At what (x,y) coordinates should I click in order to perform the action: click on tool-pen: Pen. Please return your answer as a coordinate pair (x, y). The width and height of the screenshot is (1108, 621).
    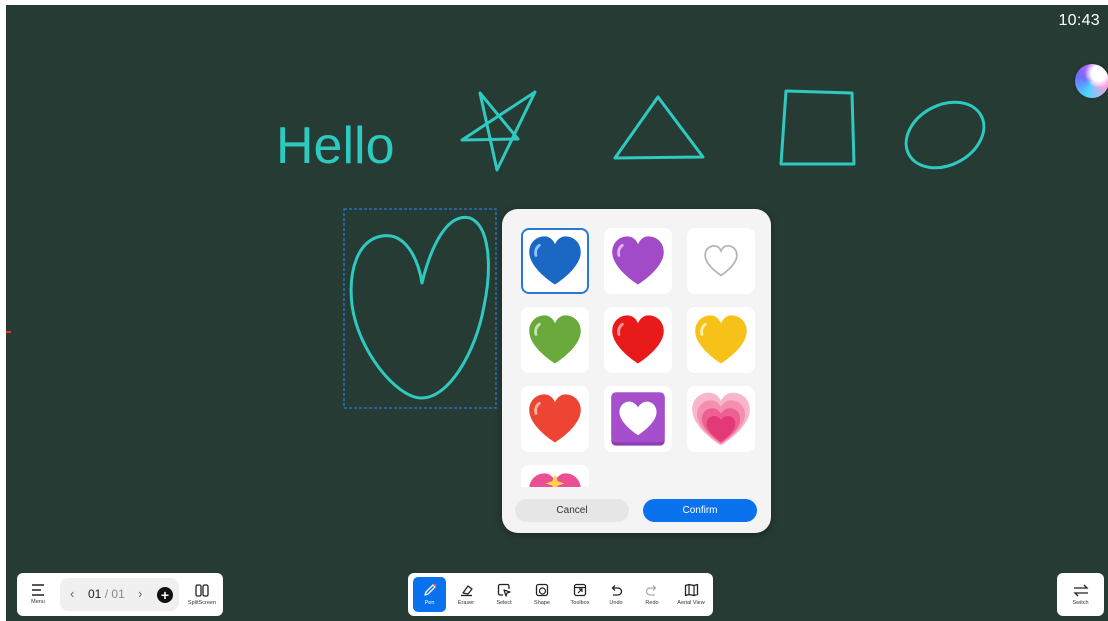
    Looking at the image, I should click on (429, 594).